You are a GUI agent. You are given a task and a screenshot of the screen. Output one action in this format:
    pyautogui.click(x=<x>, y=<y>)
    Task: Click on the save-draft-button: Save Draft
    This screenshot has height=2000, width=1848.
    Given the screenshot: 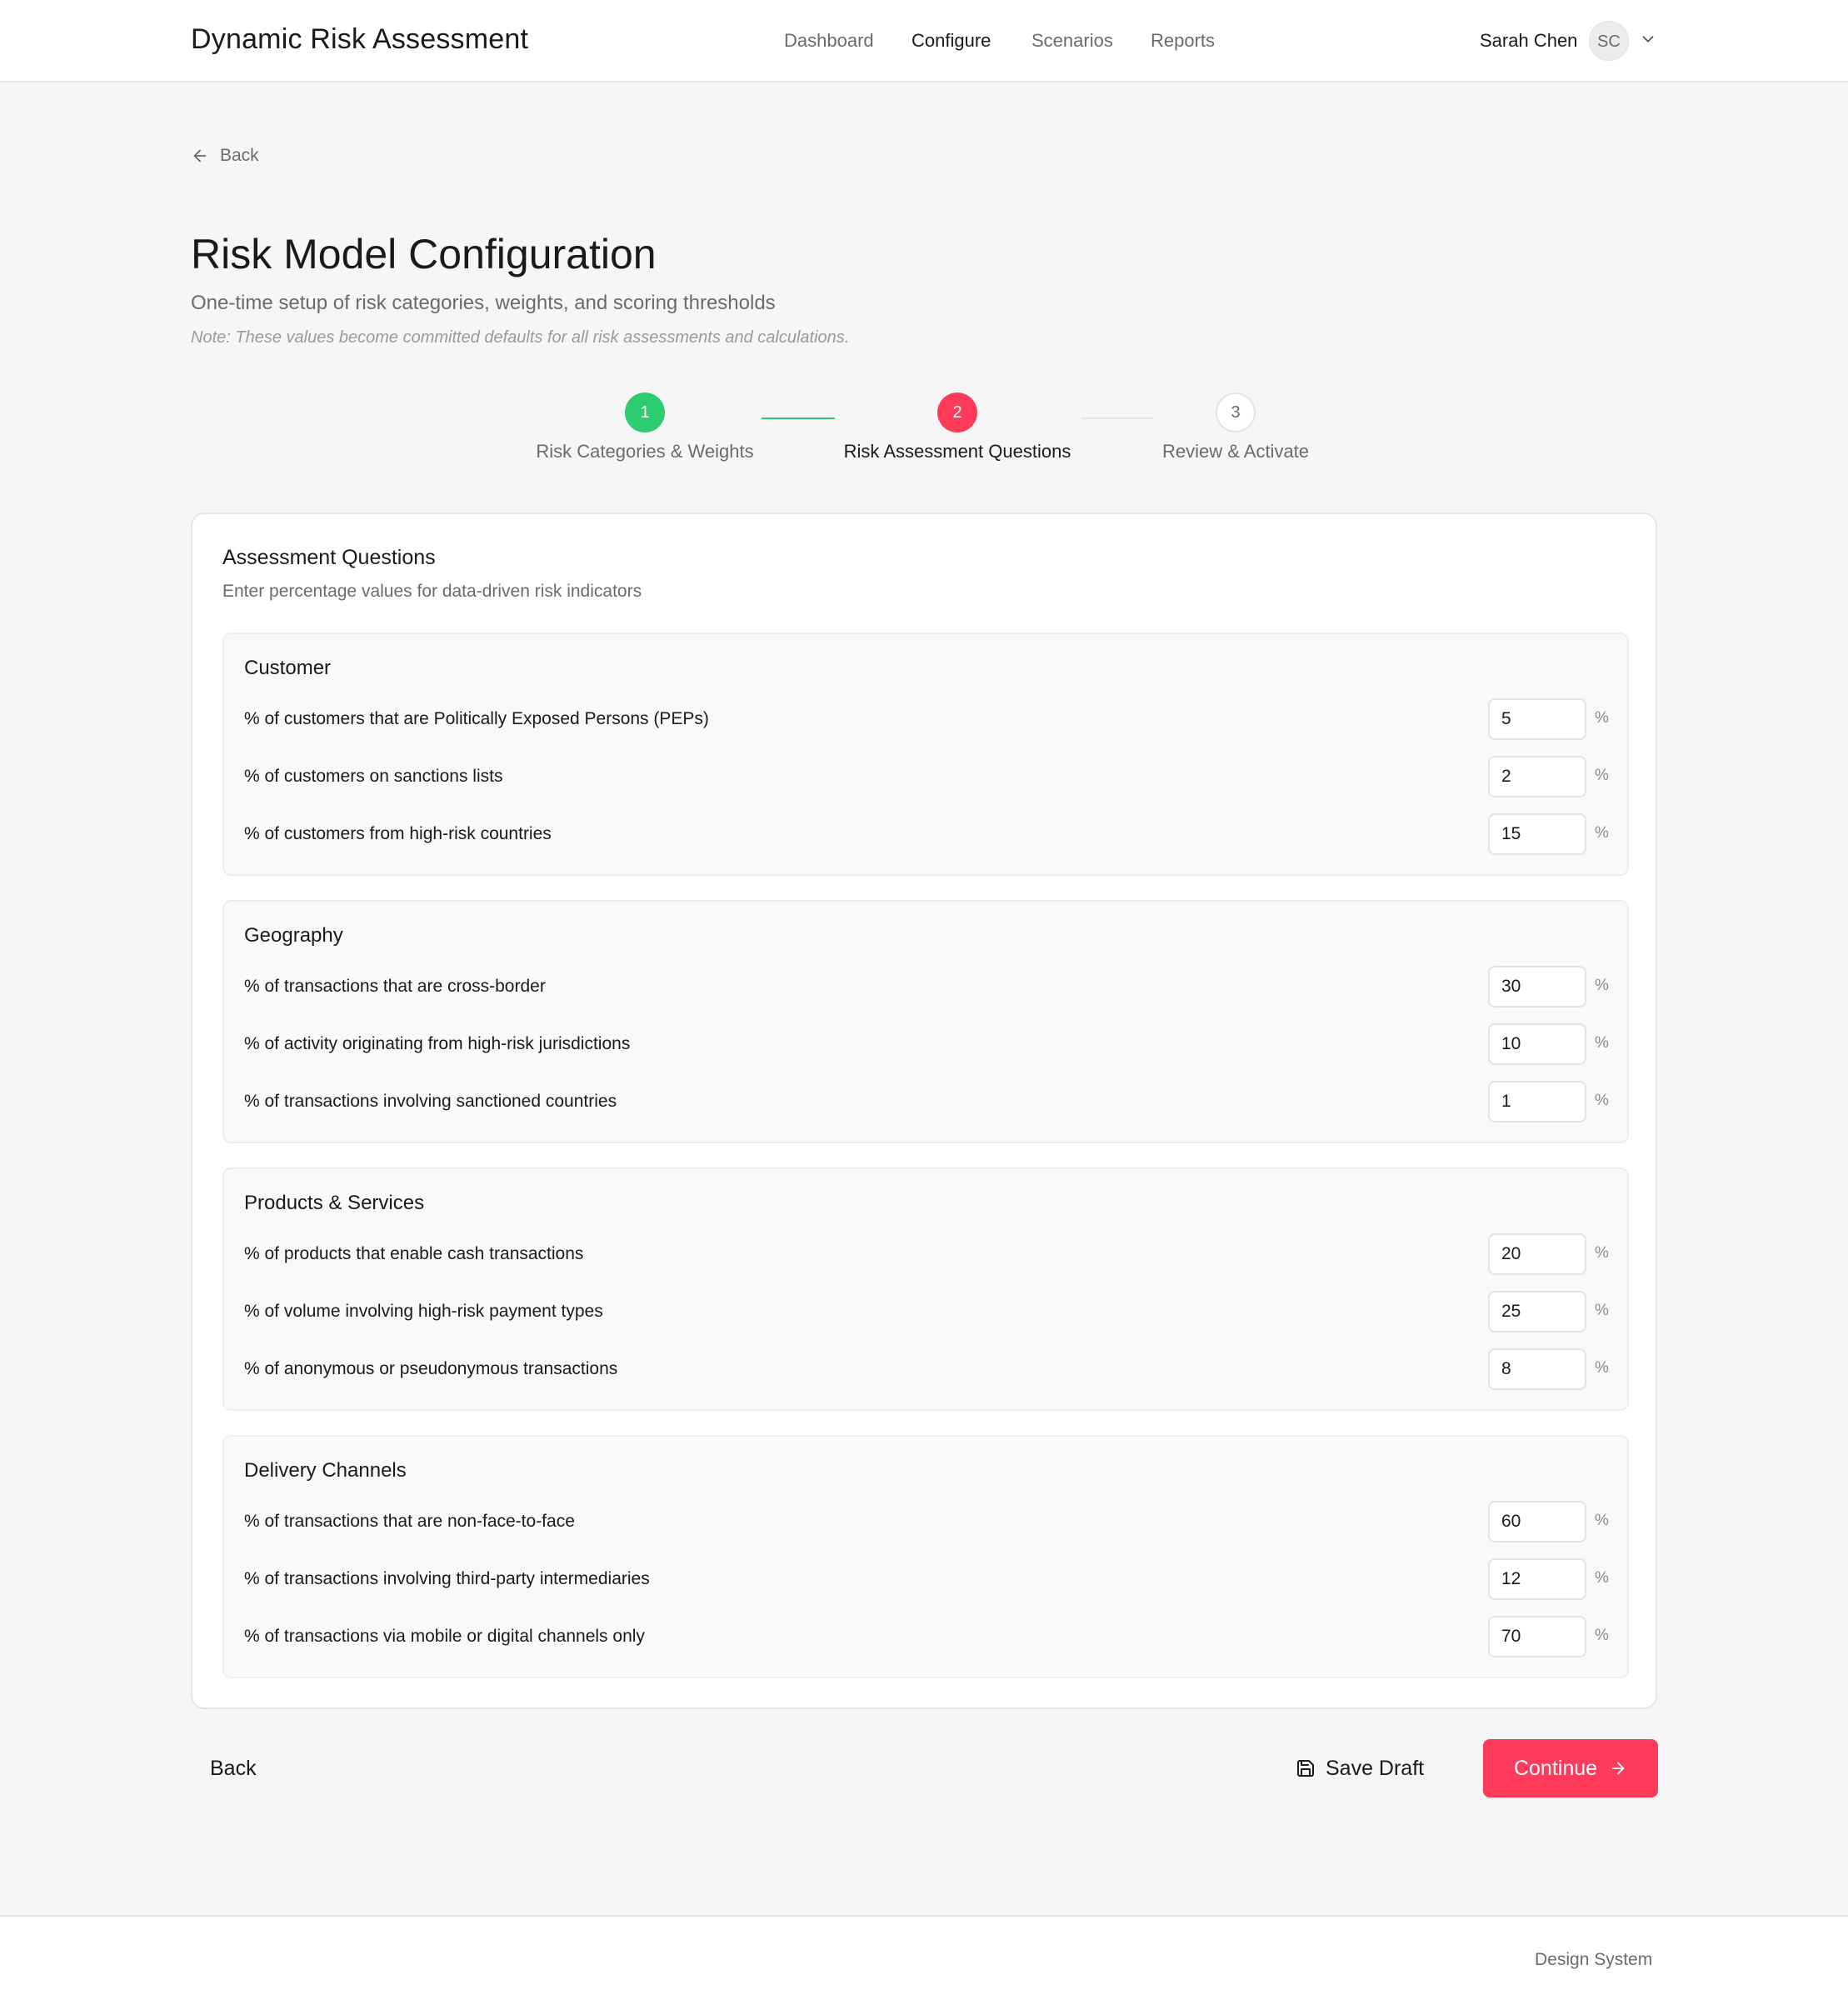 What is the action you would take?
    pyautogui.click(x=1360, y=1768)
    